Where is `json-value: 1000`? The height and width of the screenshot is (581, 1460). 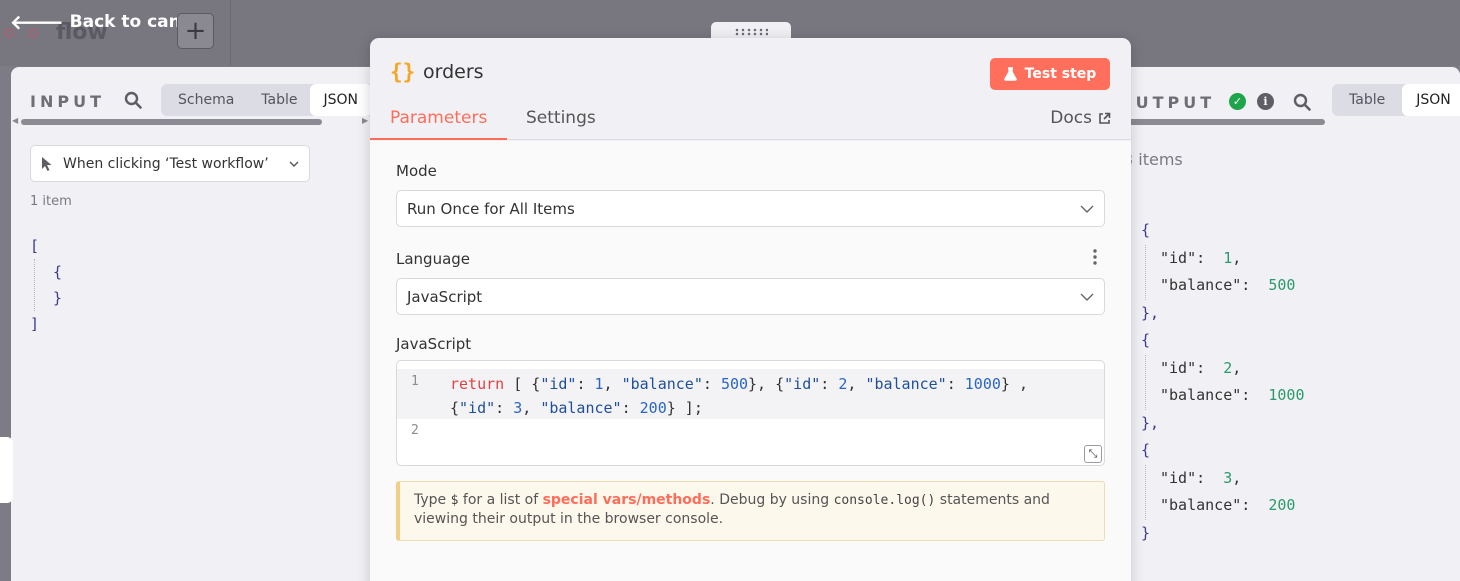 json-value: 1000 is located at coordinates (1286, 395).